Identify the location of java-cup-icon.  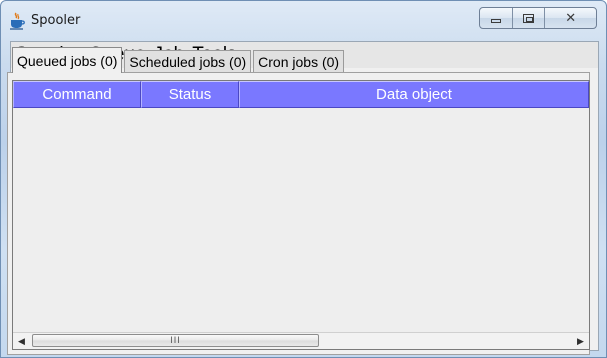
(17, 21).